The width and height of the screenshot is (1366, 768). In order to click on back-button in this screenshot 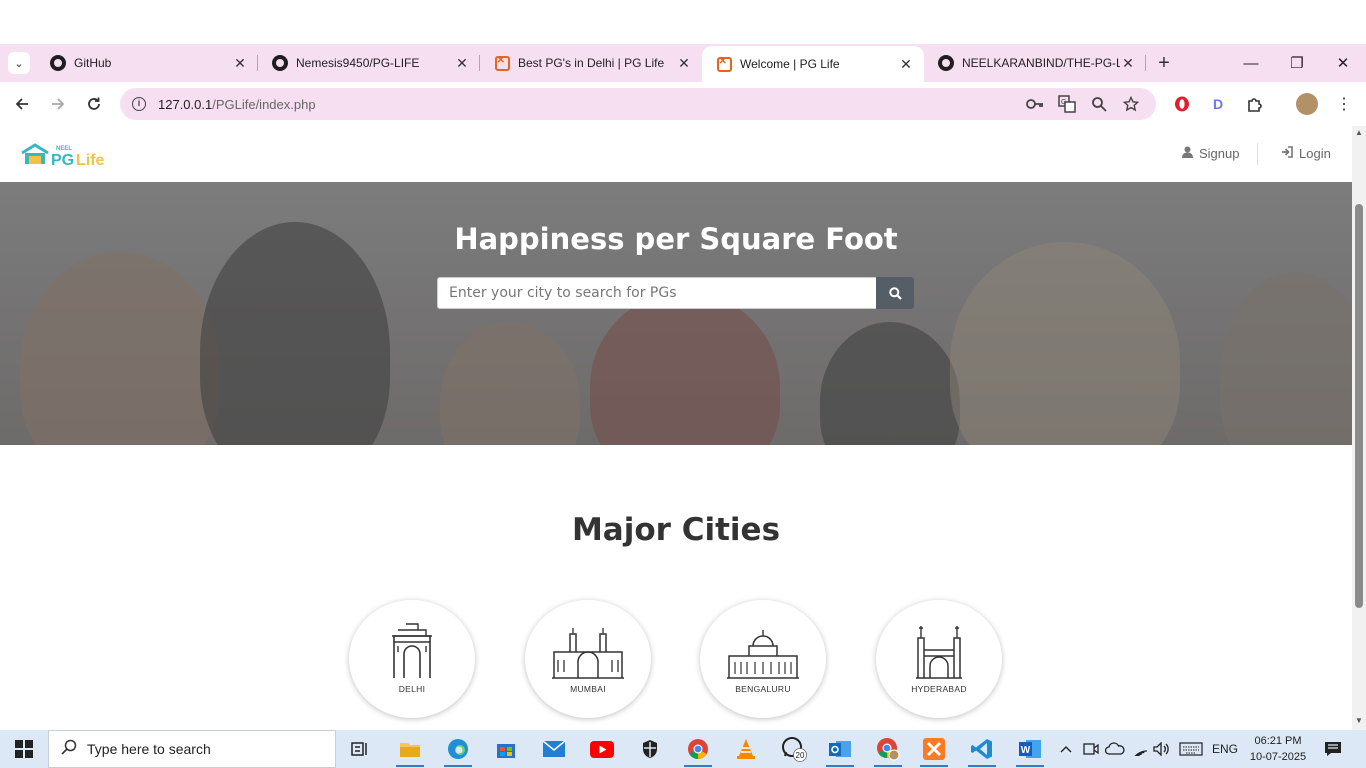, I will do `click(22, 104)`.